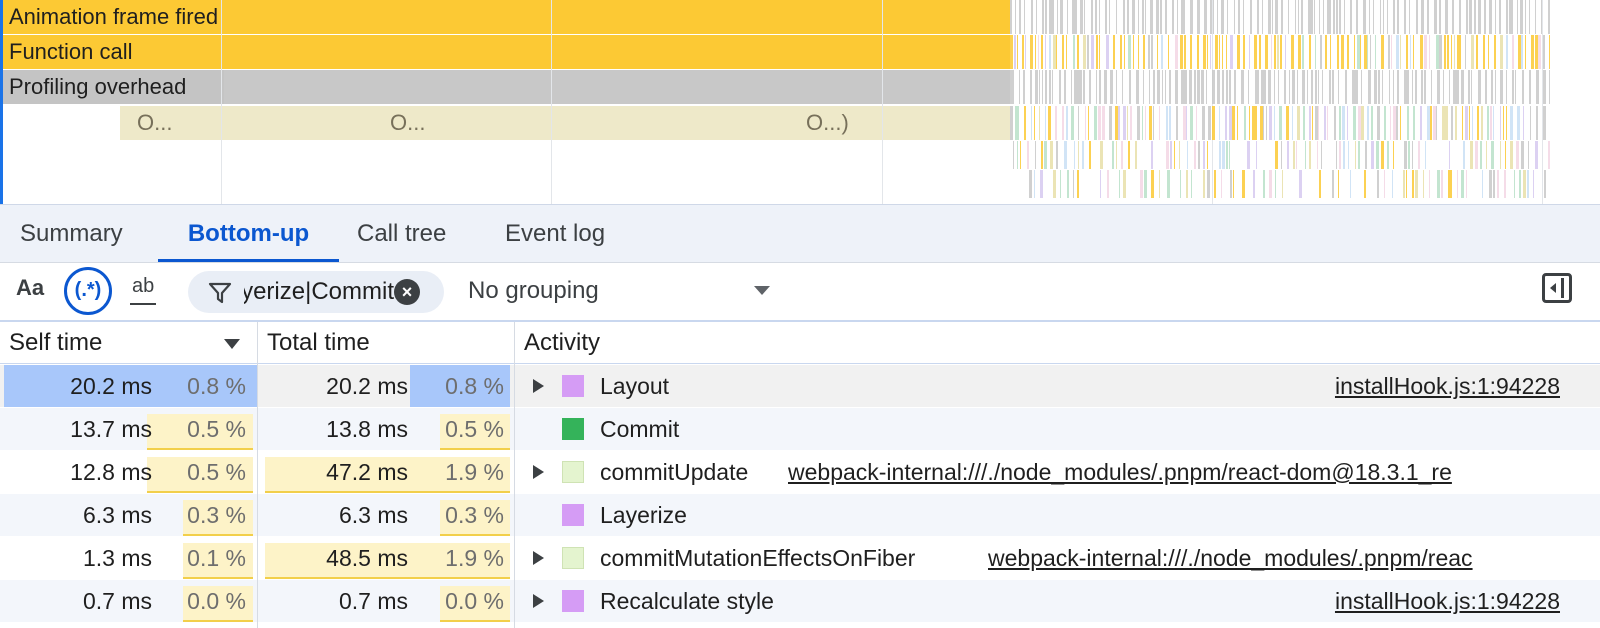  What do you see at coordinates (407, 292) in the screenshot?
I see `clear-circle-icon: ×` at bounding box center [407, 292].